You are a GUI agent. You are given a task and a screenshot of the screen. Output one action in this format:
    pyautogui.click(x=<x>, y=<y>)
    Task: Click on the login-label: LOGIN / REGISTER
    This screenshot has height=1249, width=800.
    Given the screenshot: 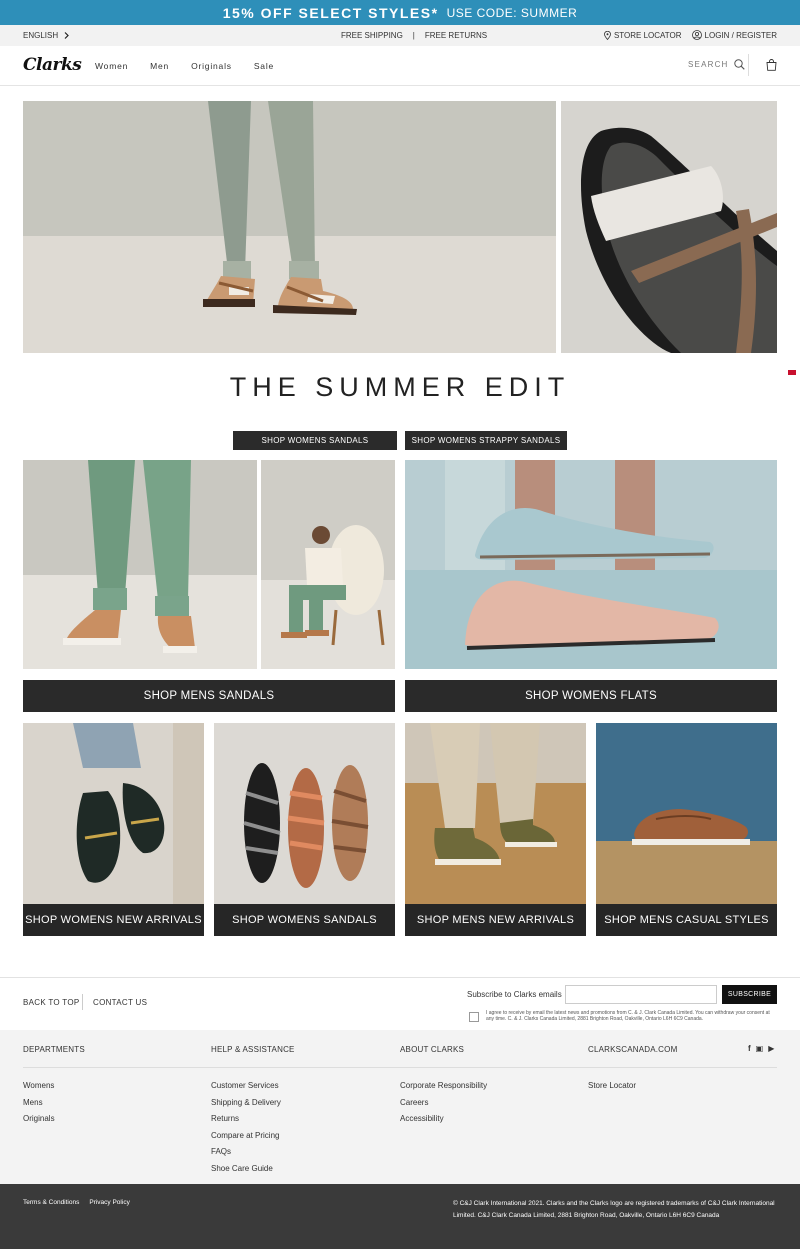 What is the action you would take?
    pyautogui.click(x=740, y=35)
    